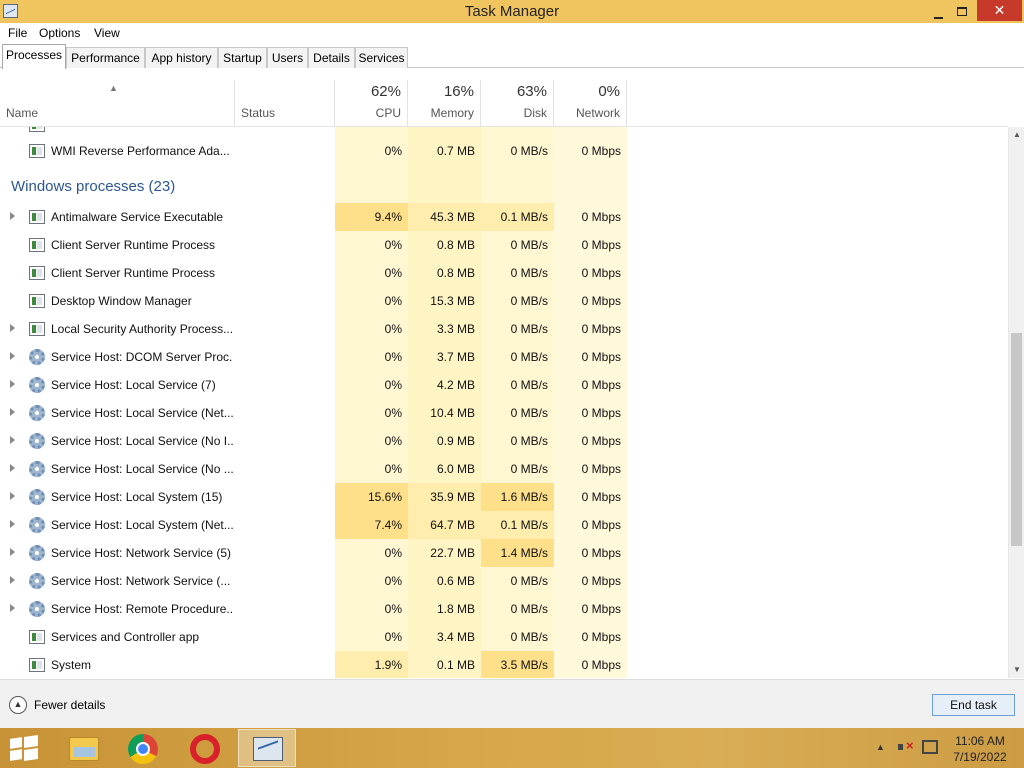  Describe the element at coordinates (1016, 439) in the screenshot. I see `scroll-thumb` at that location.